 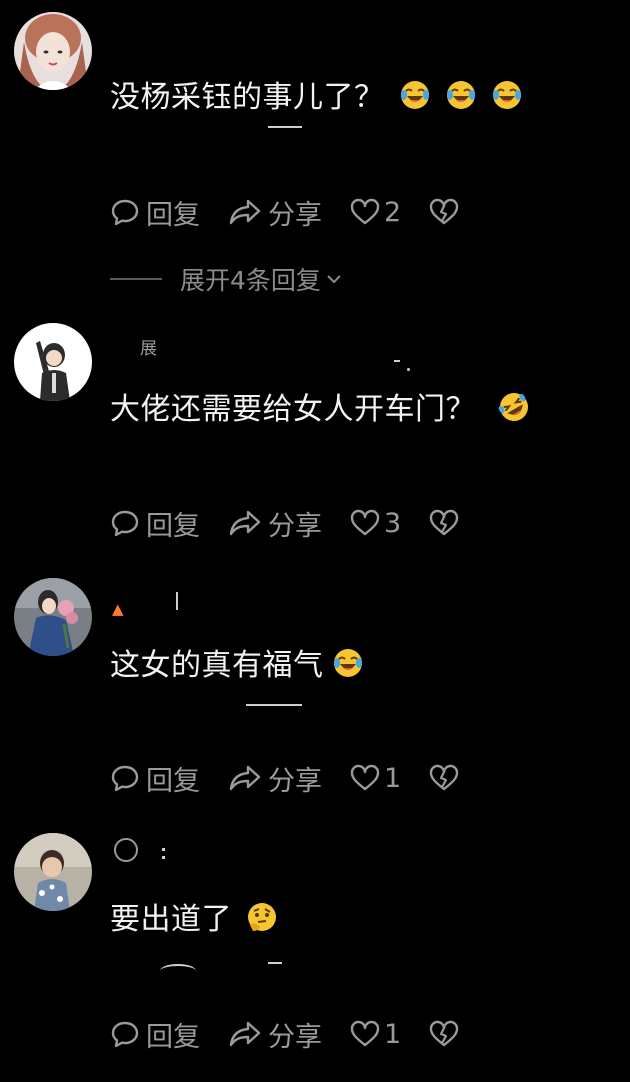 I want to click on comment-text: 要出道了, so click(x=194, y=920).